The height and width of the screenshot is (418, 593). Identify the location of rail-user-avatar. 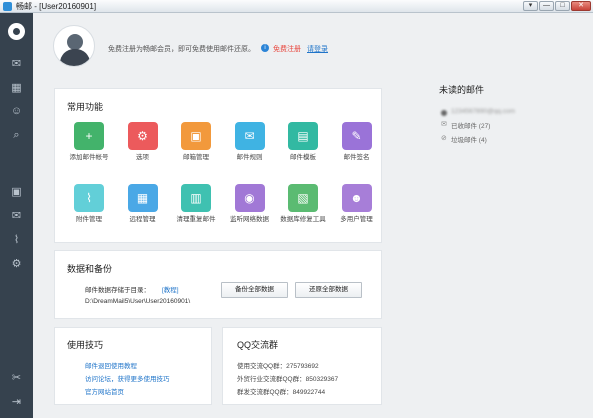
(16, 31).